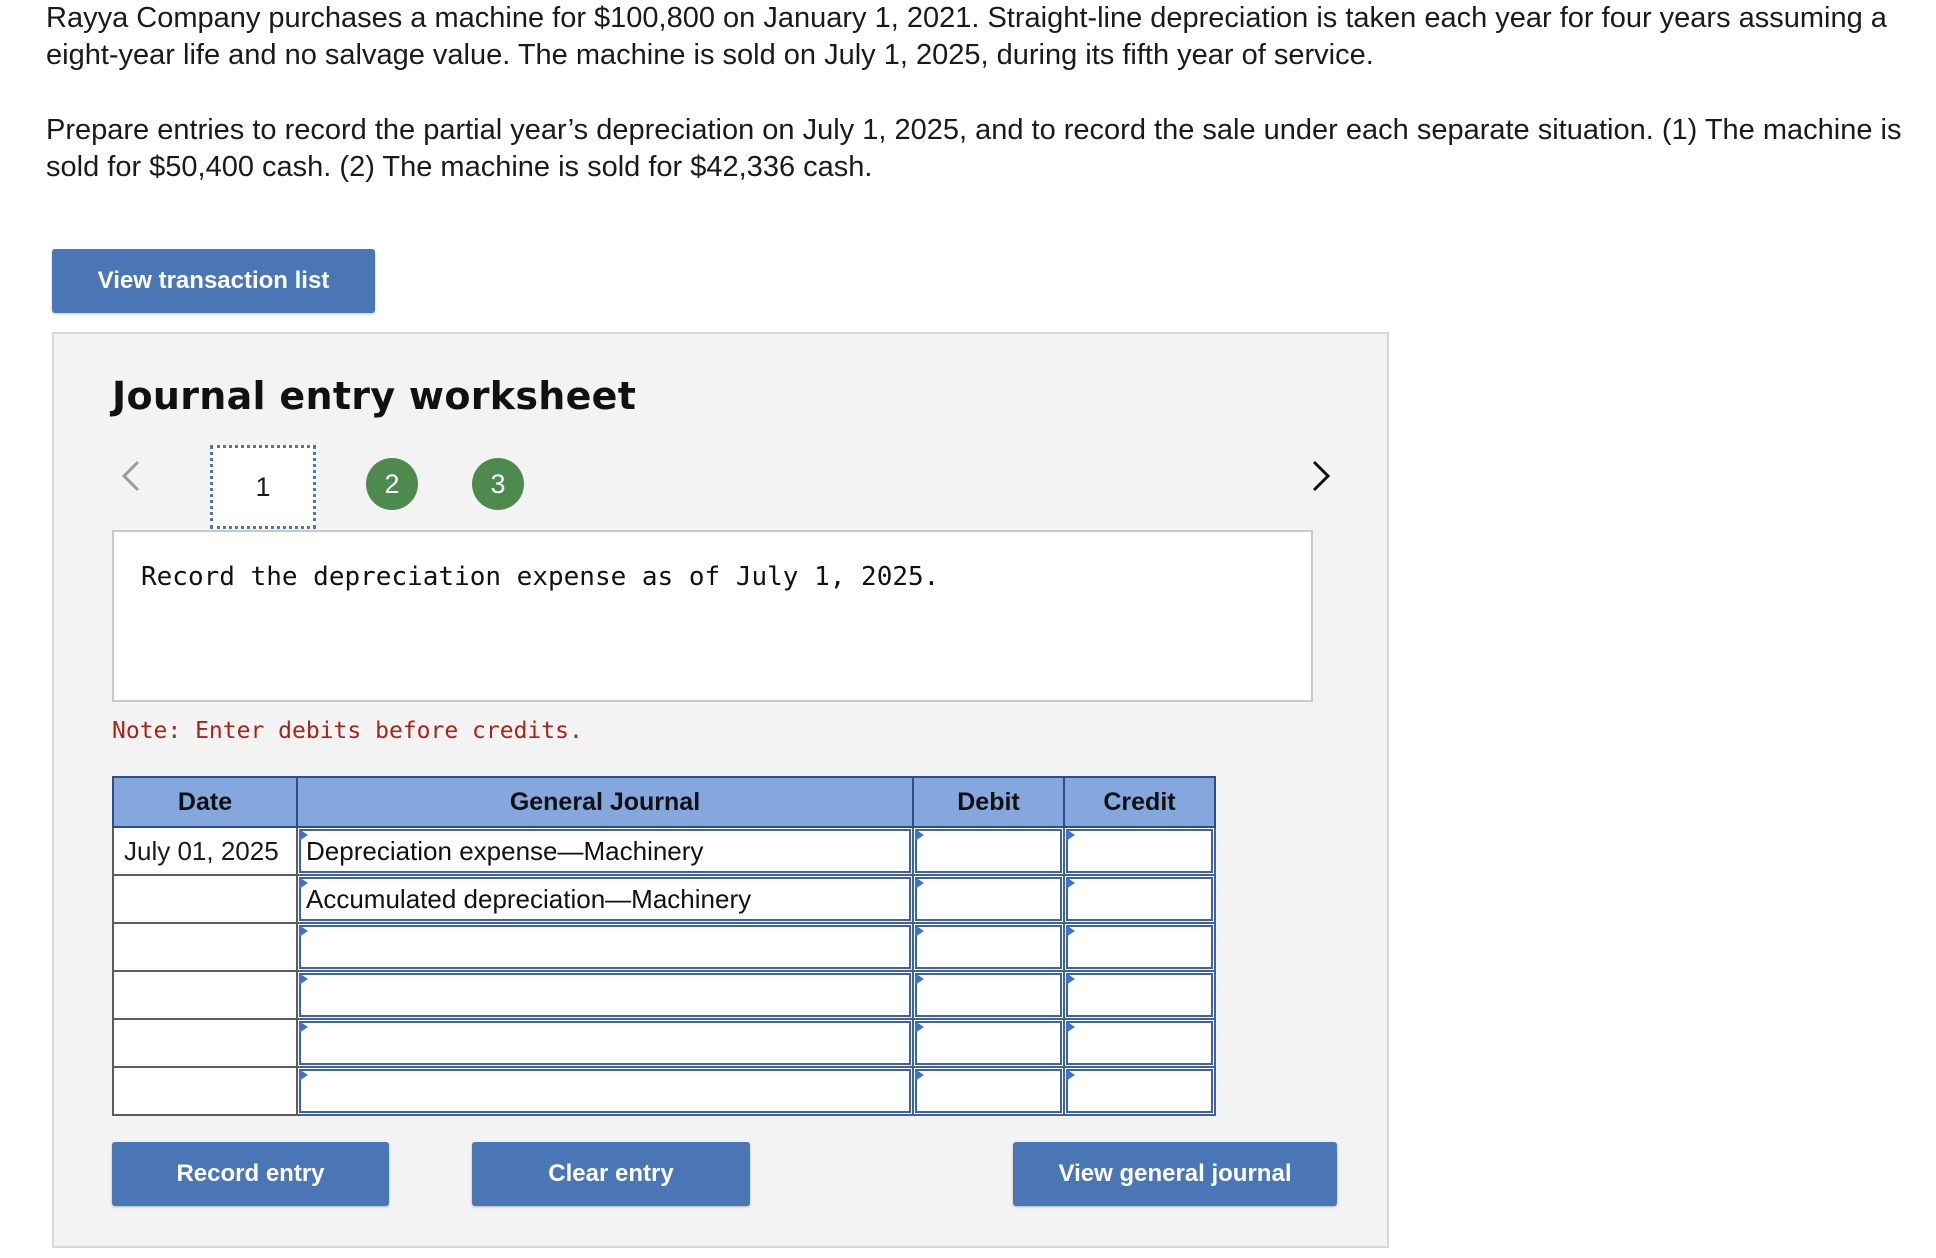 The image size is (1936, 1258). What do you see at coordinates (374, 396) in the screenshot?
I see `worksheet-title: Journal entry worksheet` at bounding box center [374, 396].